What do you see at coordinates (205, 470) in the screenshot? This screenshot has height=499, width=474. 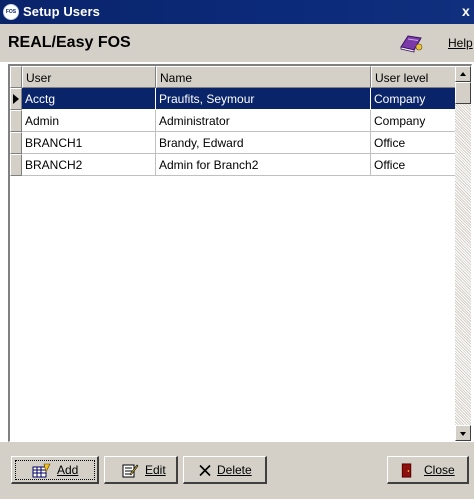 I see `delete-x-icon` at bounding box center [205, 470].